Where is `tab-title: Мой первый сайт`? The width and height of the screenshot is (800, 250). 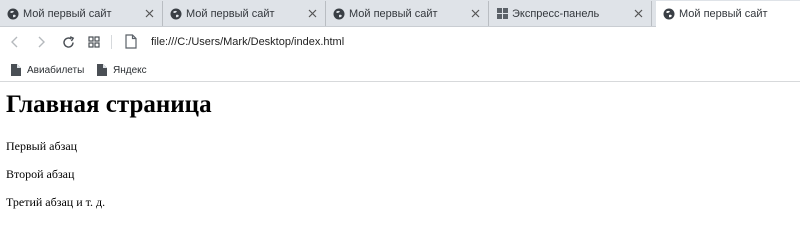 tab-title: Мой первый сайт is located at coordinates (723, 14).